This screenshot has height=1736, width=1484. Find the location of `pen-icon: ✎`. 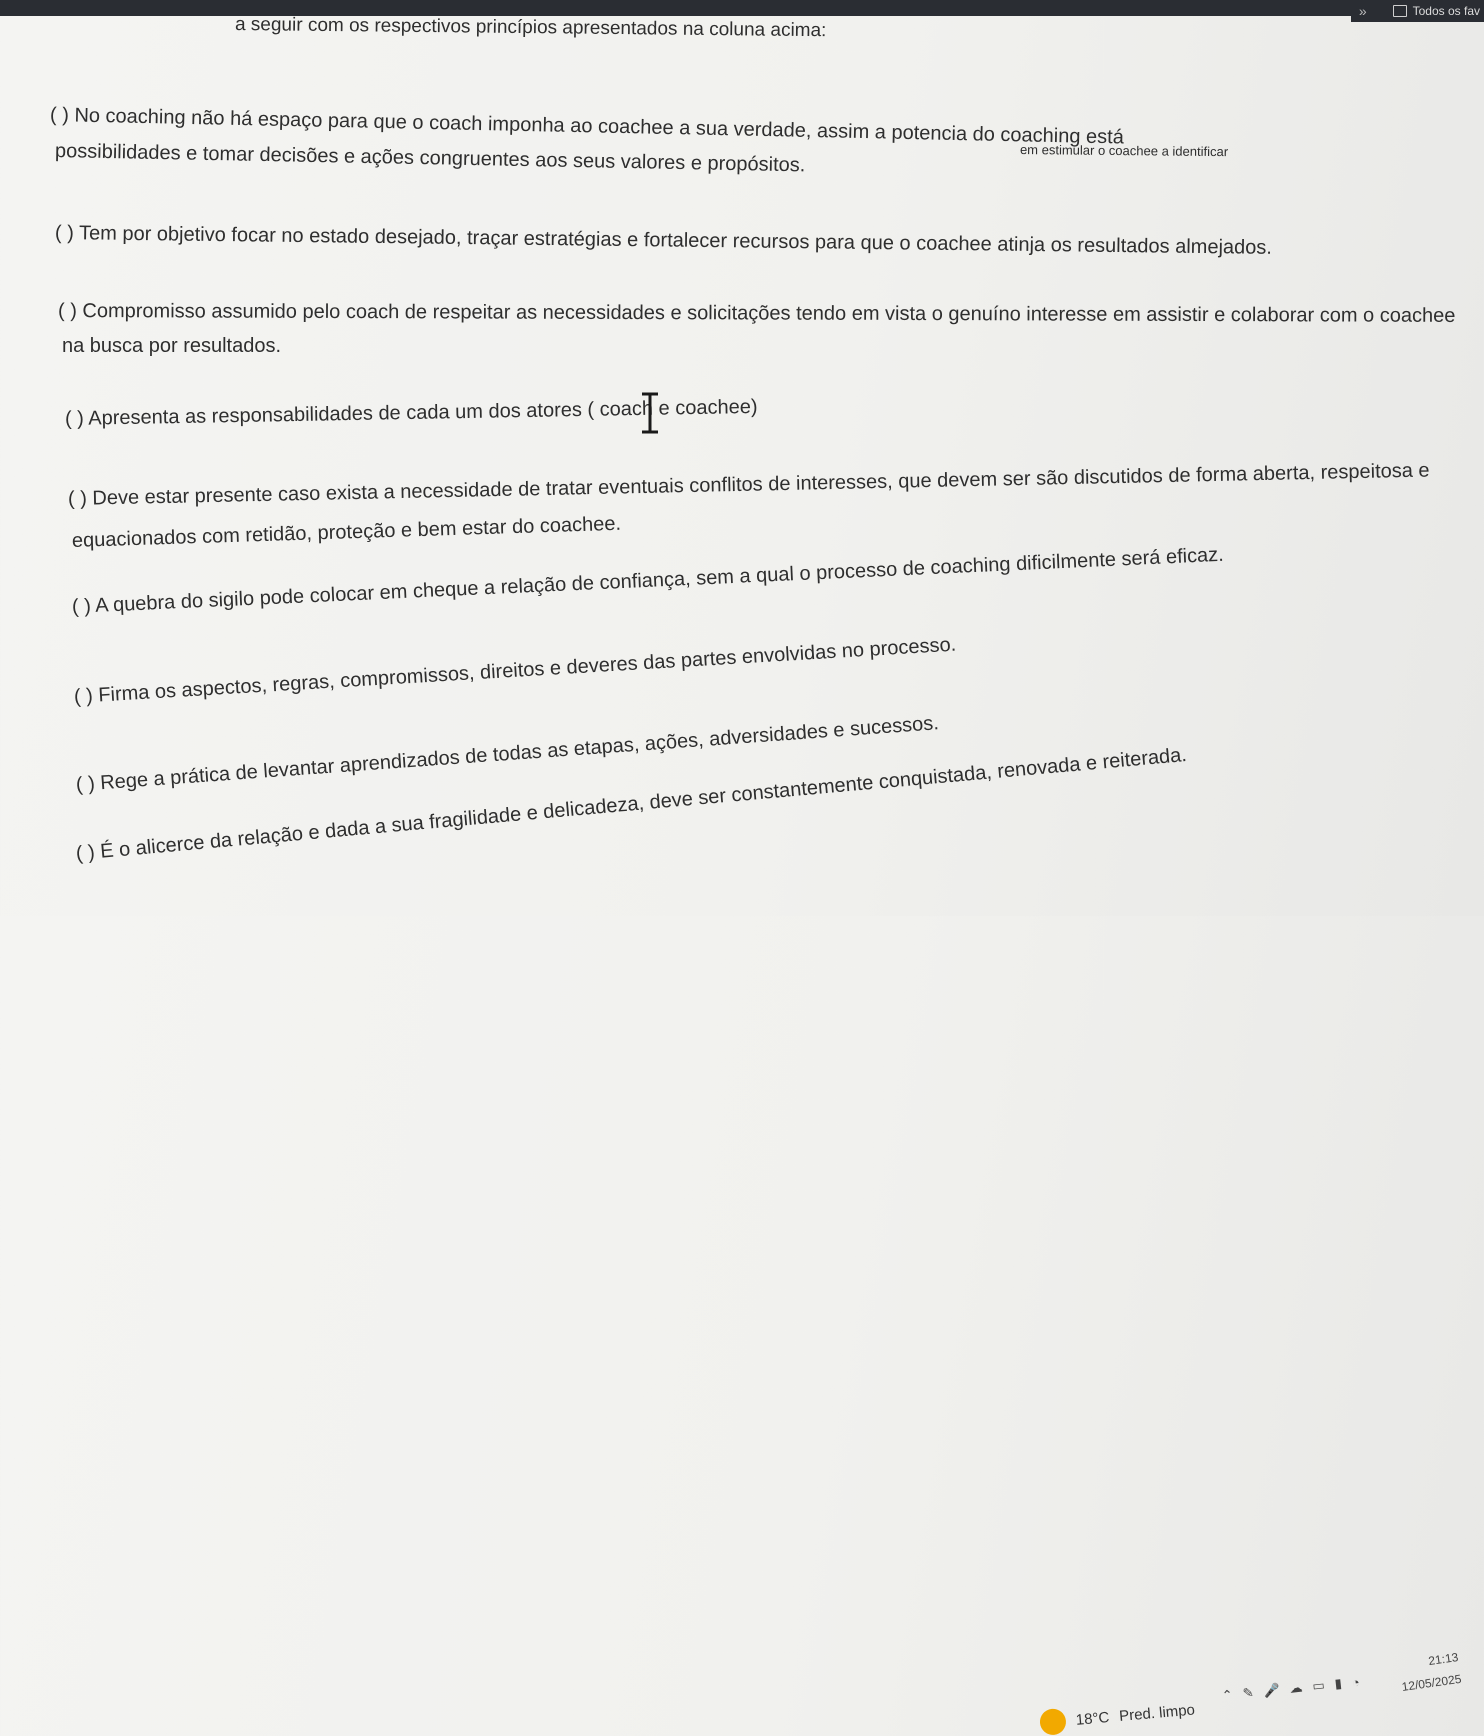

pen-icon: ✎ is located at coordinates (1248, 1693).